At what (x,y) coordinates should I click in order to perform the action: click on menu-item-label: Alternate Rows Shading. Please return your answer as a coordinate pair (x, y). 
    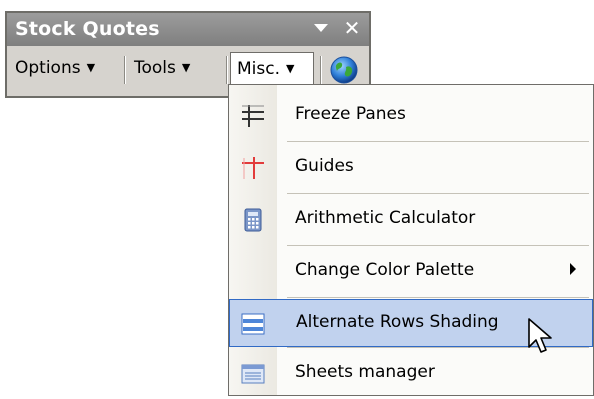
    Looking at the image, I should click on (397, 322).